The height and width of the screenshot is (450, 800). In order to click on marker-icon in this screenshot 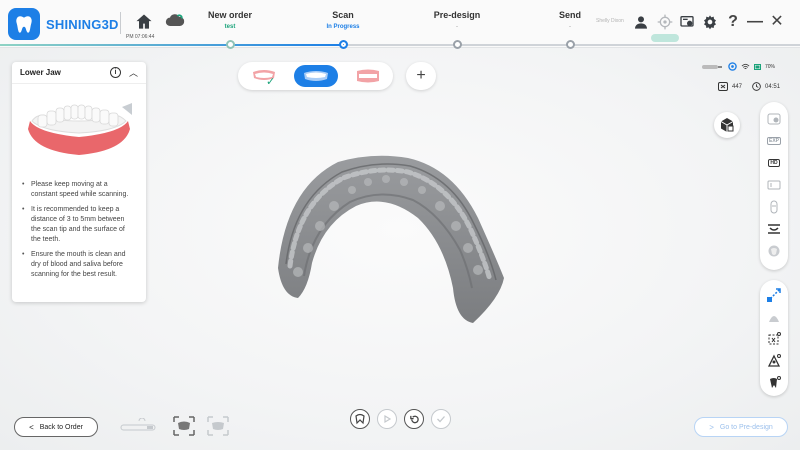, I will do `click(774, 361)`.